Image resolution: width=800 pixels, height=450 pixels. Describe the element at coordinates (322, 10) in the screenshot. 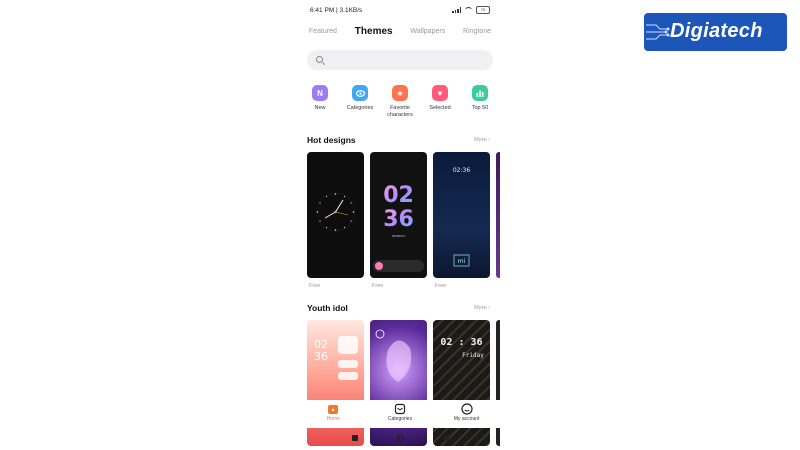

I see `status-clock: 6:41 PM` at that location.